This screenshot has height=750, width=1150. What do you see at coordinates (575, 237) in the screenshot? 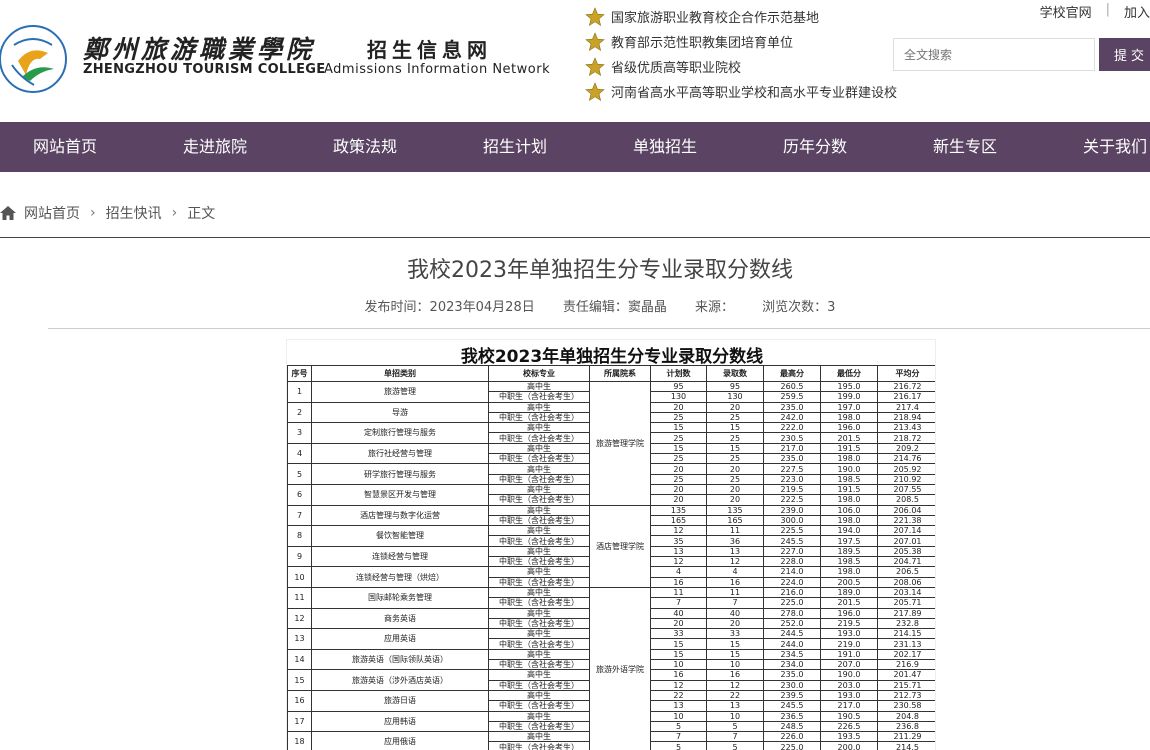
I see `breadcrumb-divider` at bounding box center [575, 237].